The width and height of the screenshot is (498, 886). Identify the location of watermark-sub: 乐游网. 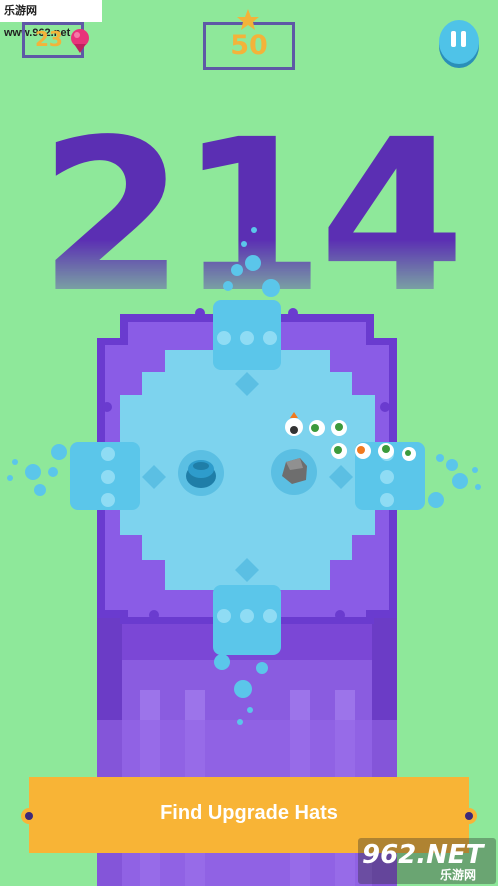
(458, 875).